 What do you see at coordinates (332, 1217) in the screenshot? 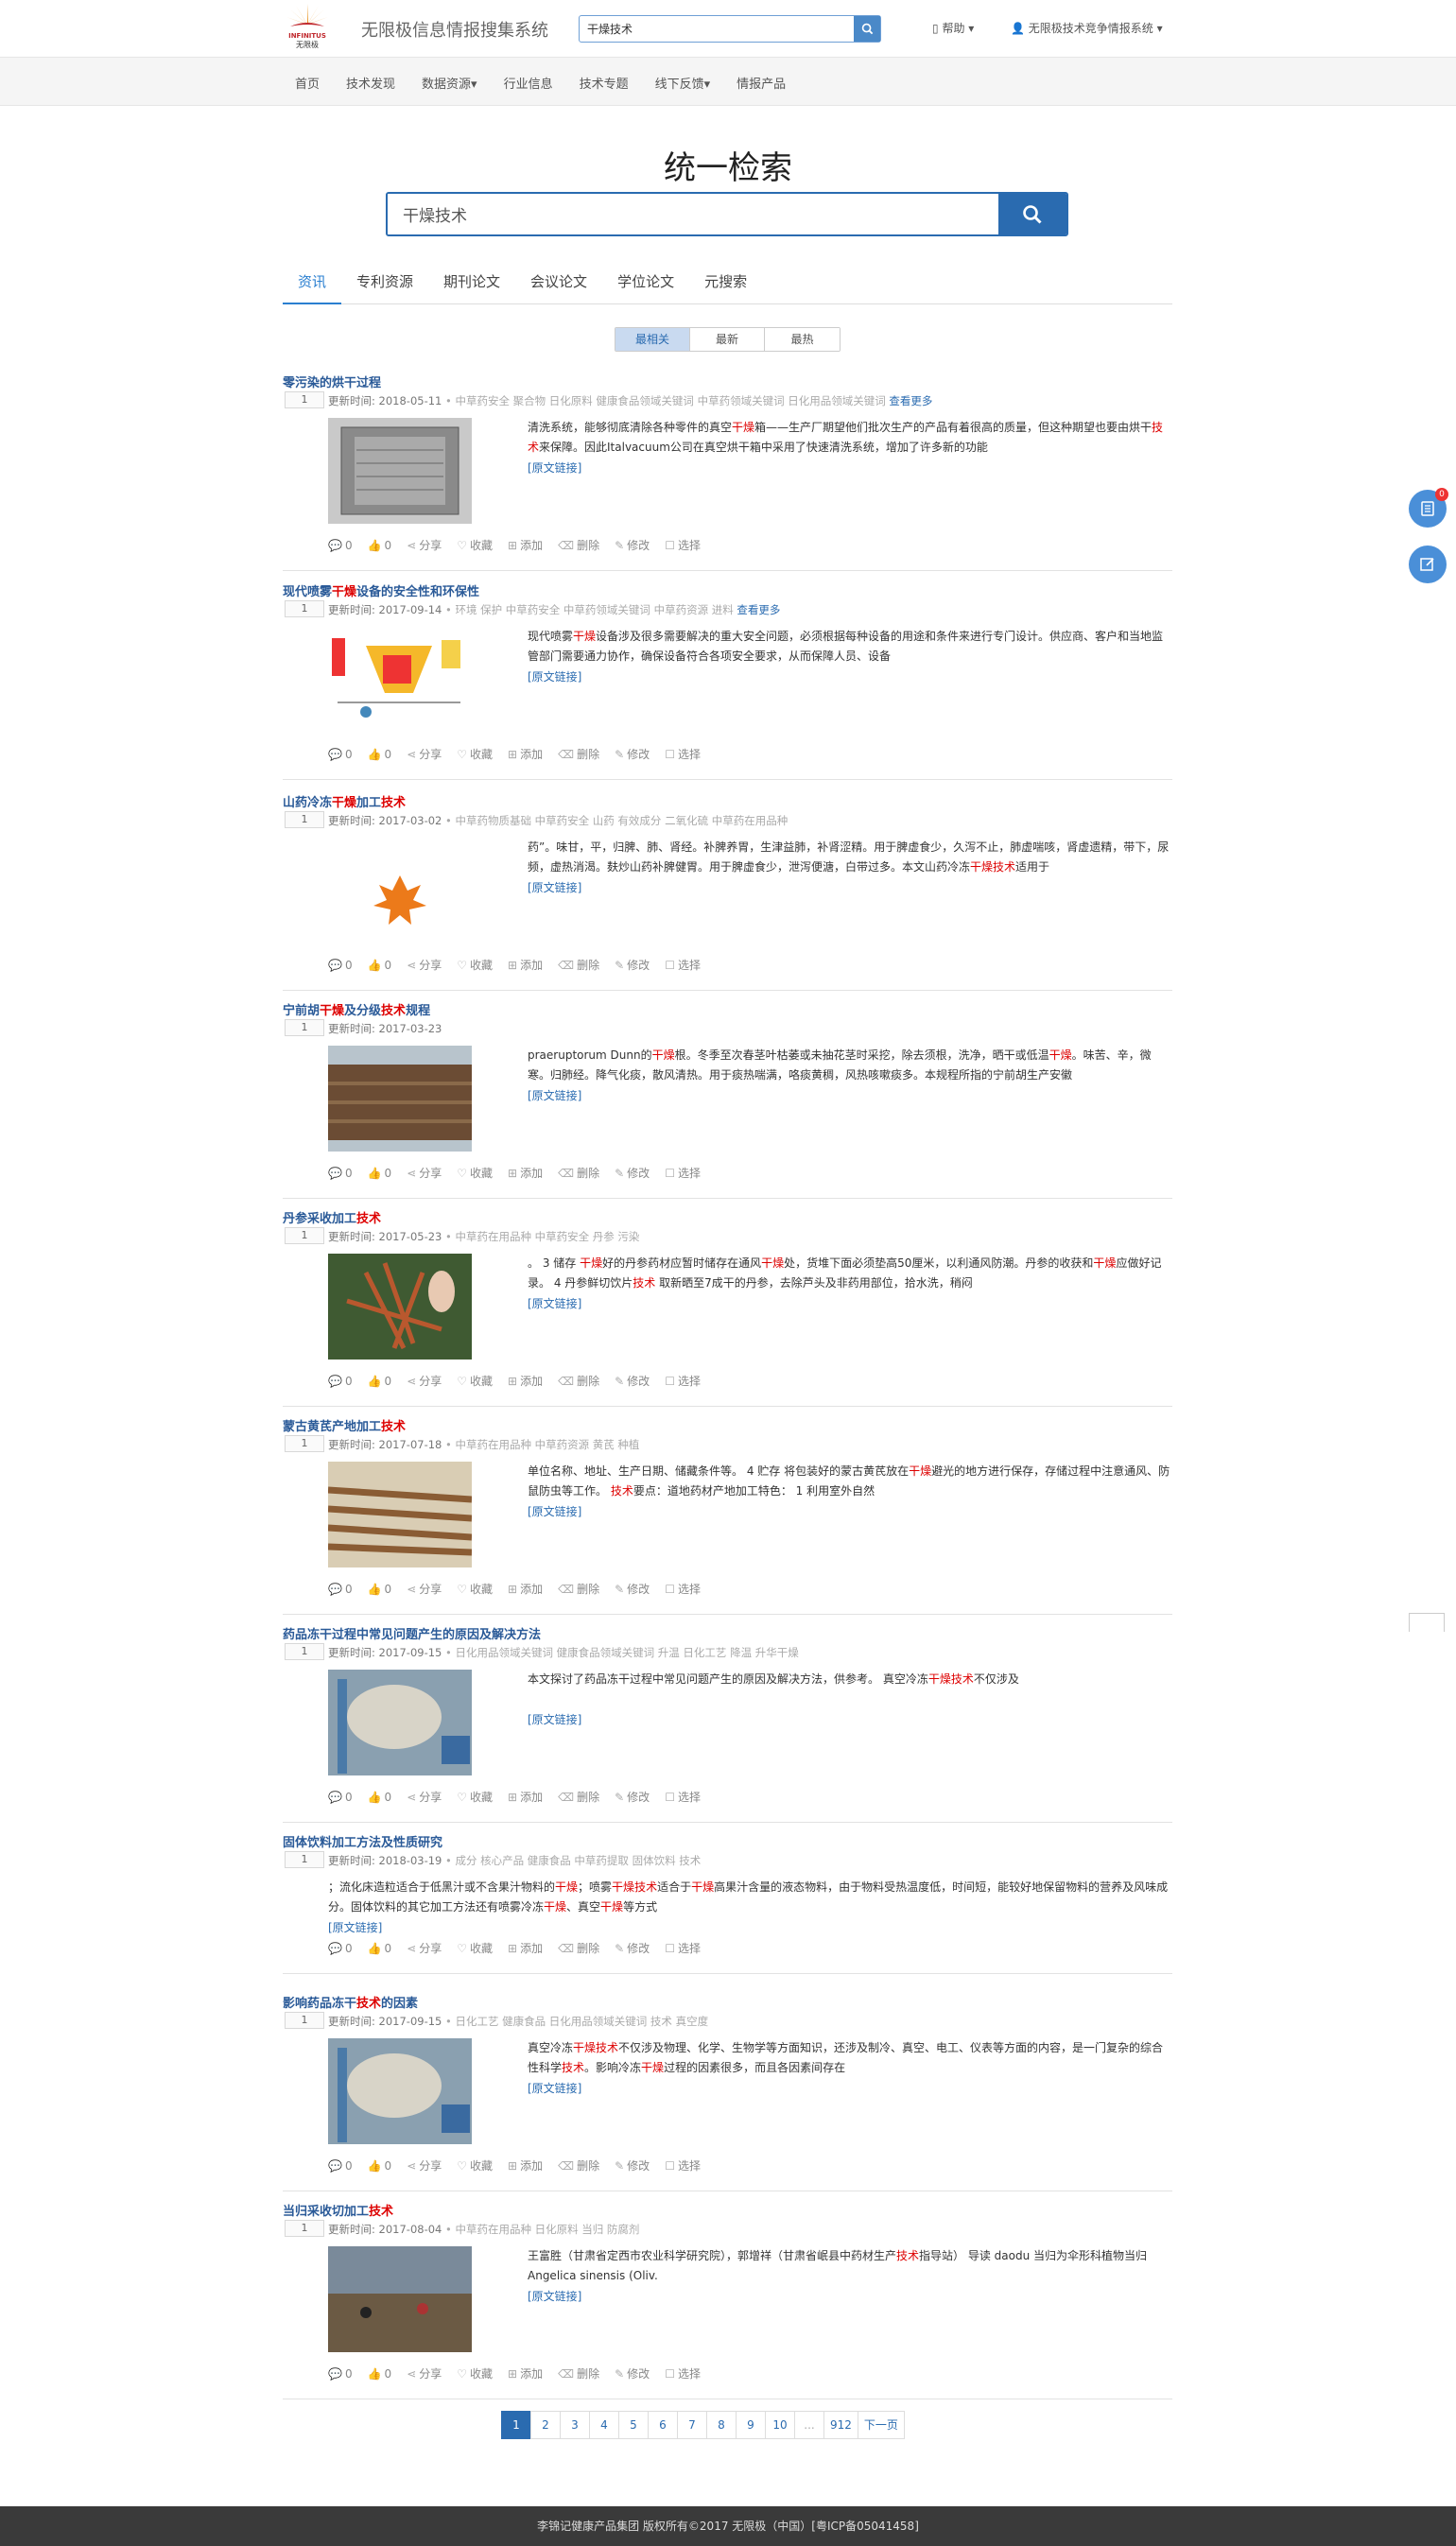
I see `result-title: 丹参采收加工技术` at bounding box center [332, 1217].